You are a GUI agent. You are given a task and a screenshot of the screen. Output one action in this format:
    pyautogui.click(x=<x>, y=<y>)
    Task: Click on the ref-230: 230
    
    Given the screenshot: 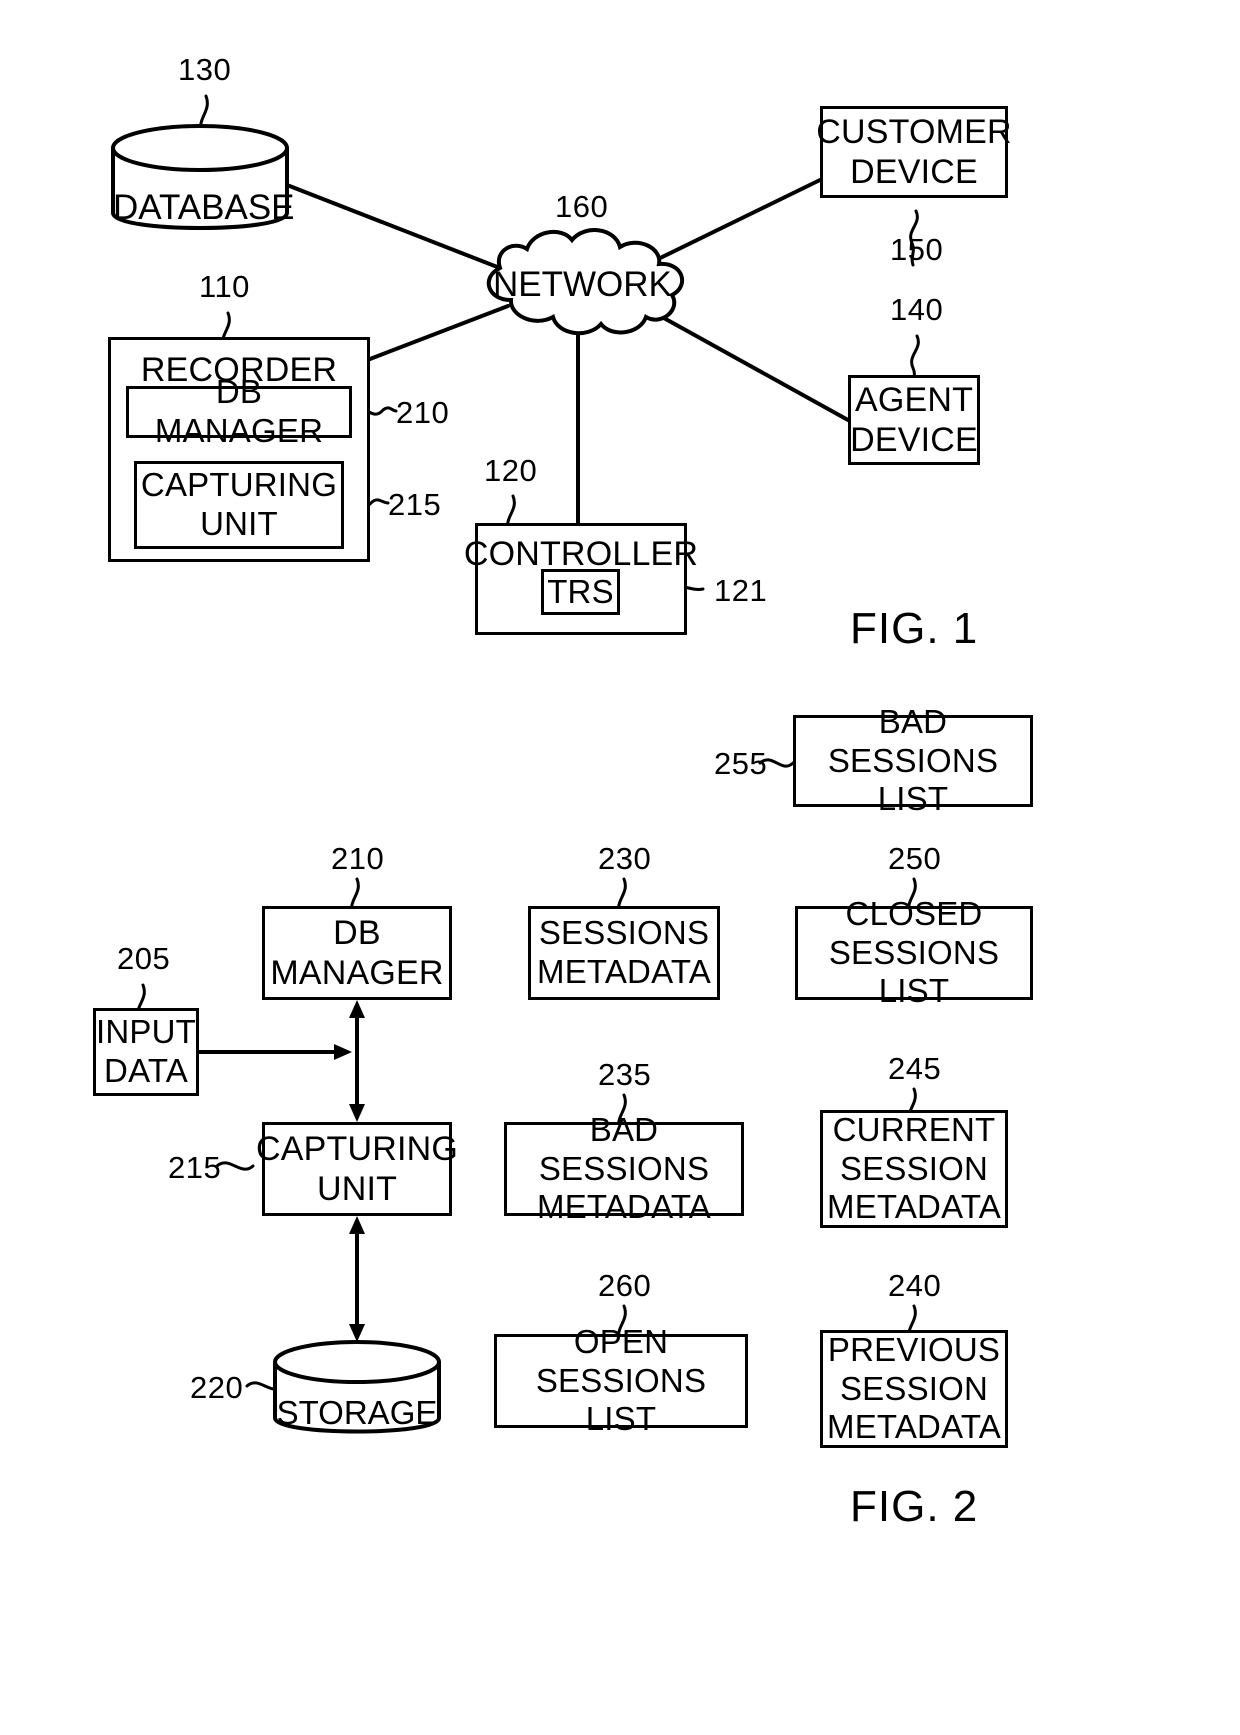 What is the action you would take?
    pyautogui.click(x=625, y=858)
    